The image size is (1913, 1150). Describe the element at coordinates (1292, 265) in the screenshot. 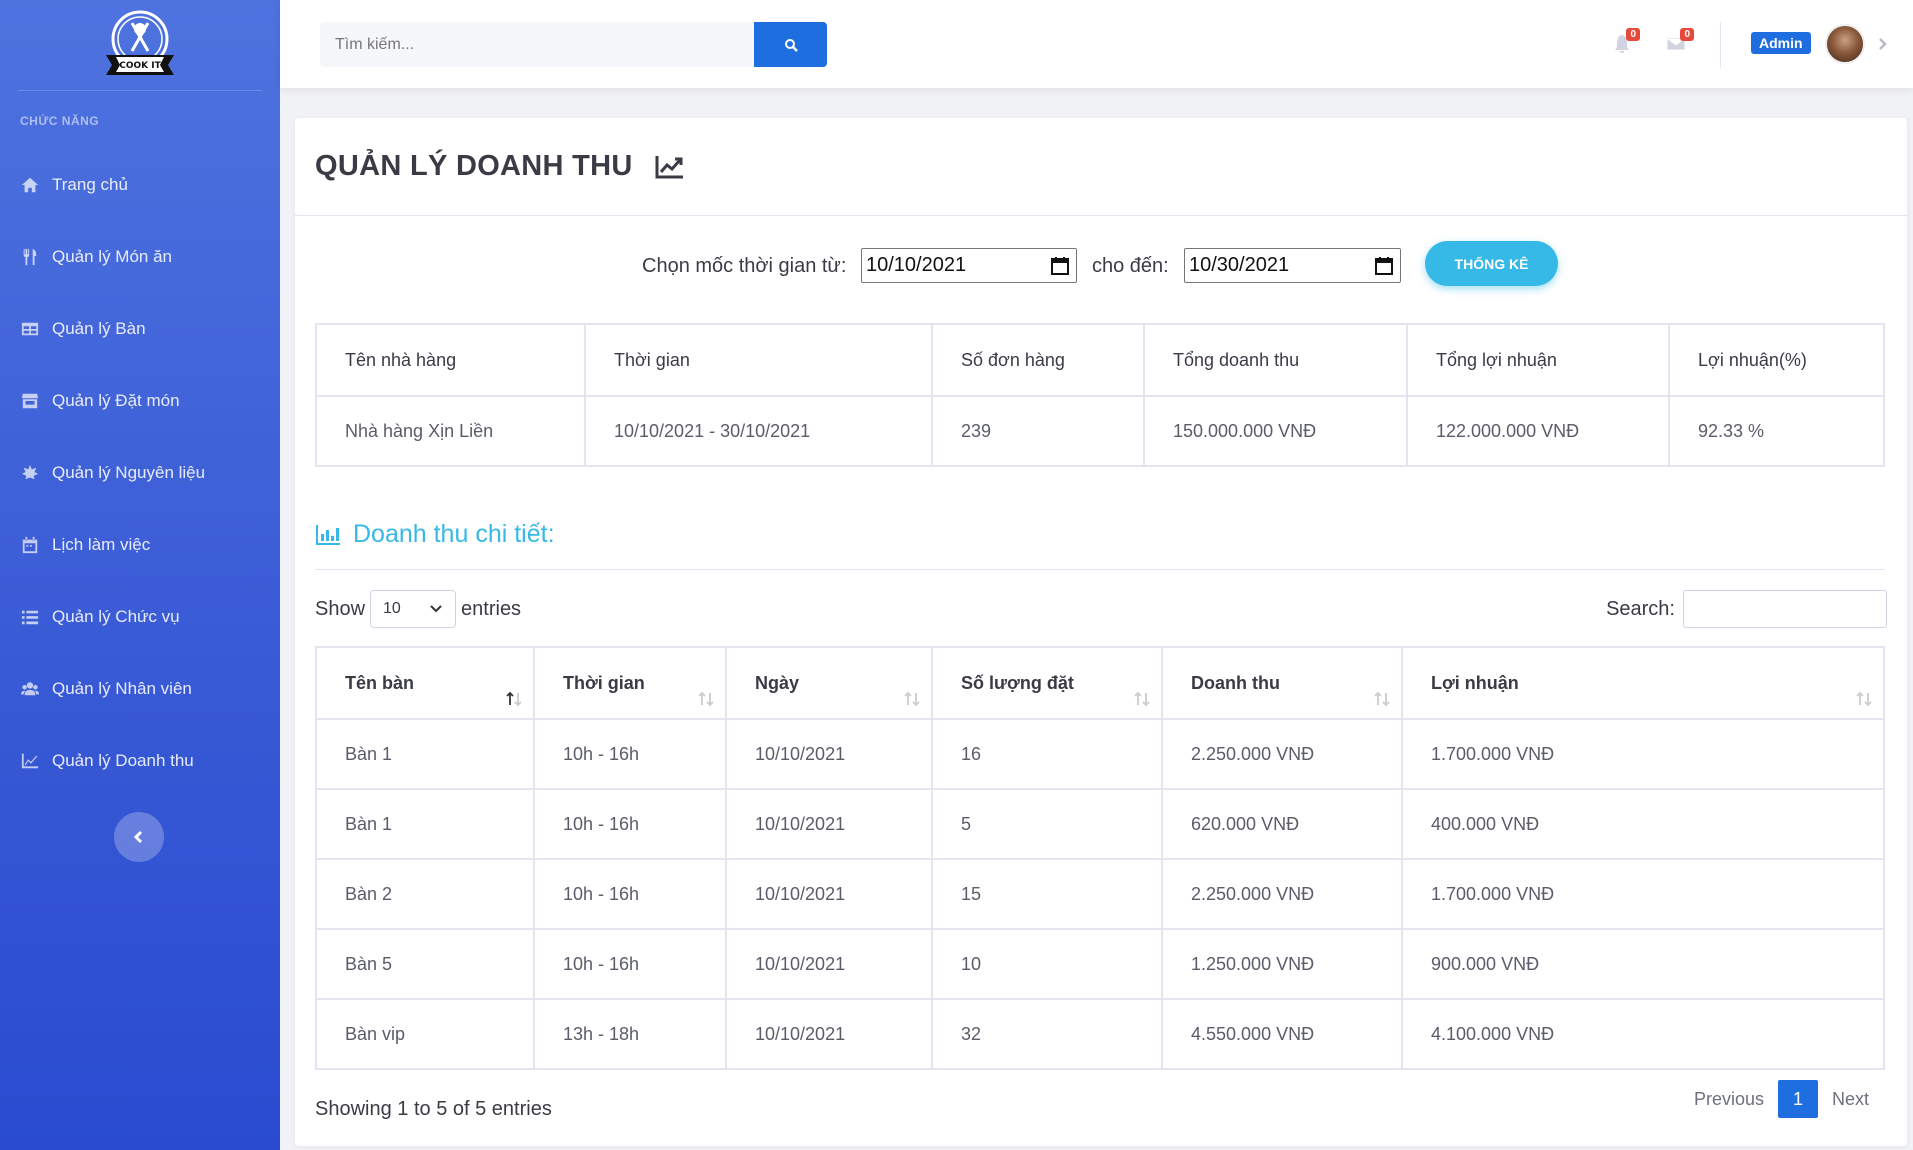

I see `to-date-input: 10/30/2021` at that location.